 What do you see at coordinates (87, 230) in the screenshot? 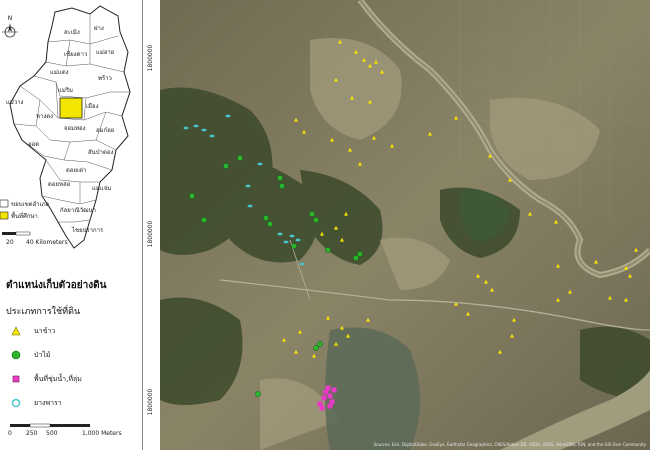
I see `district-label: ไชยปราการ` at bounding box center [87, 230].